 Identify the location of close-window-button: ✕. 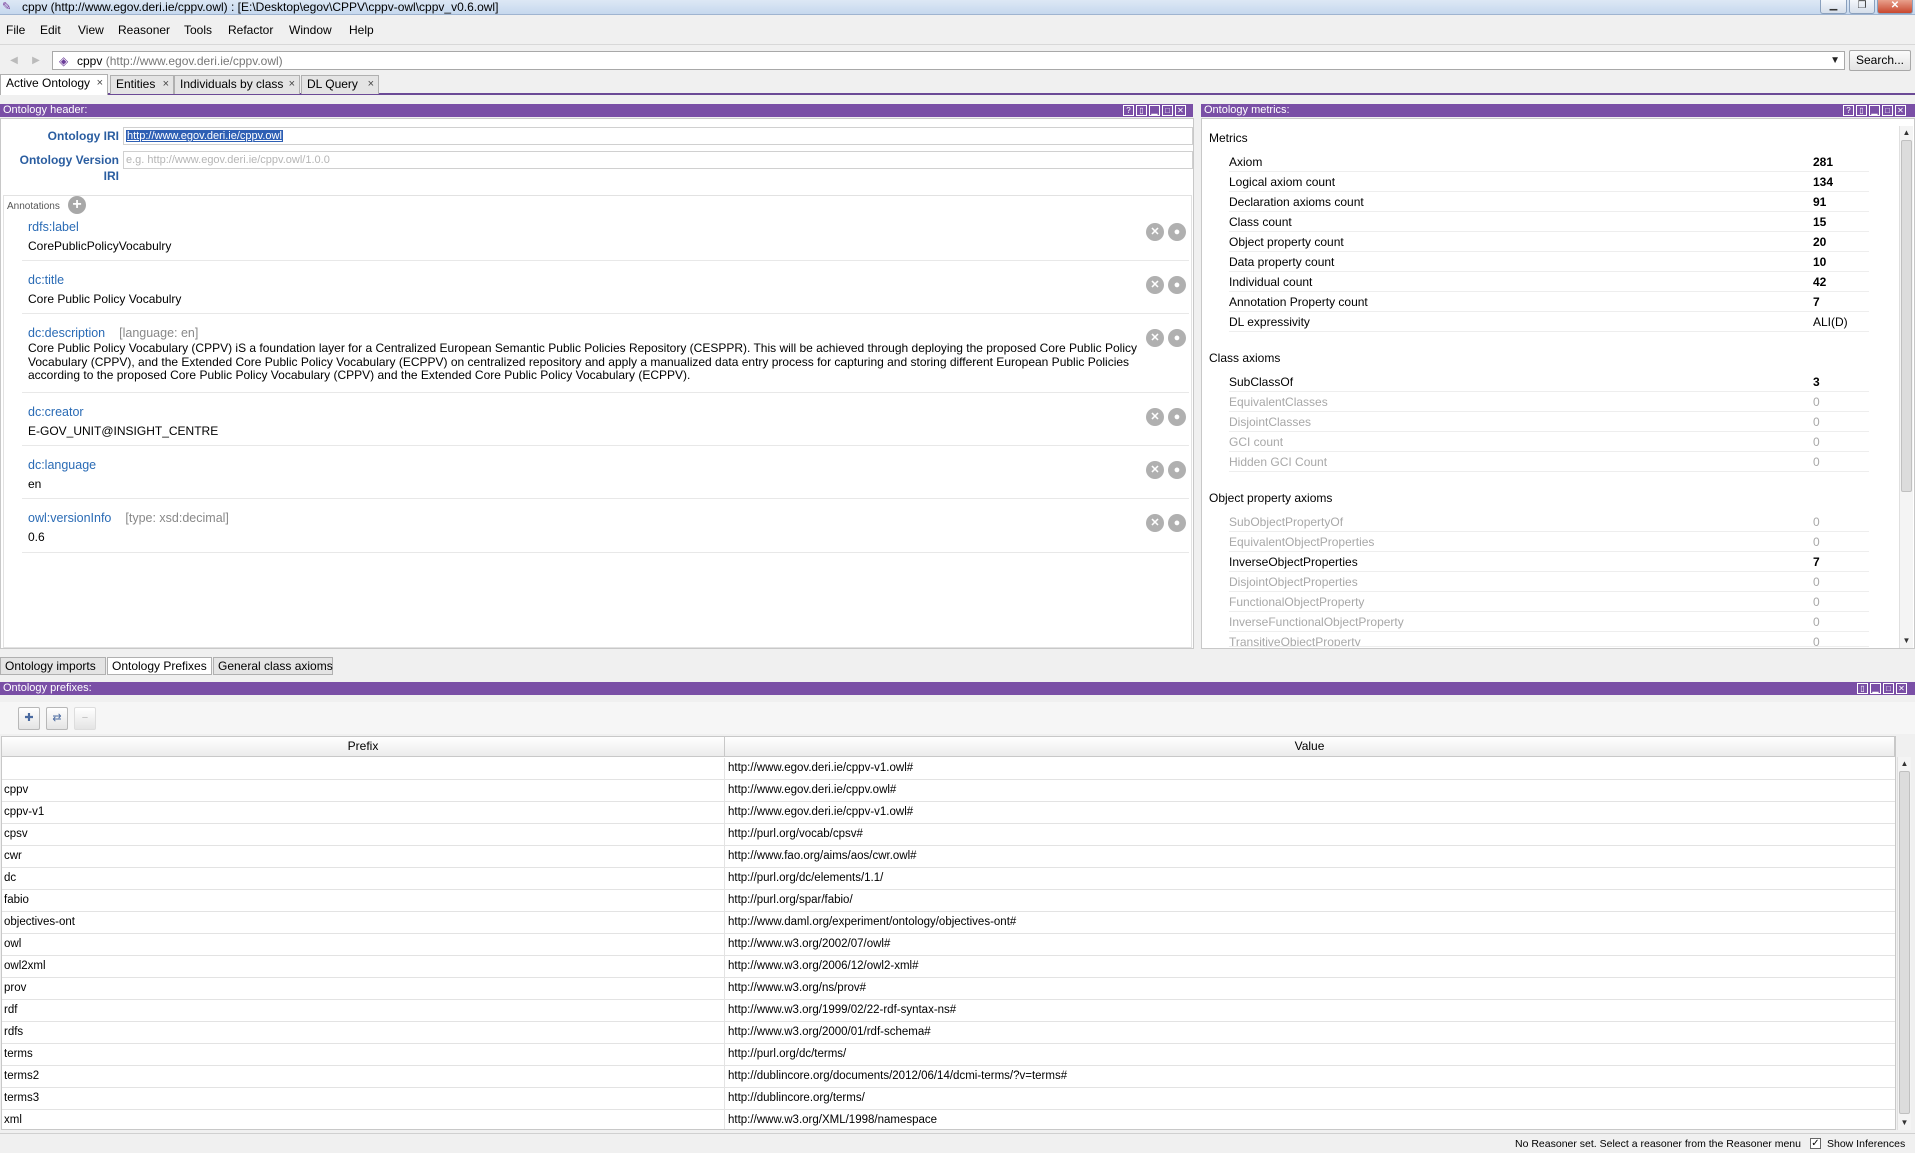
(1895, 7).